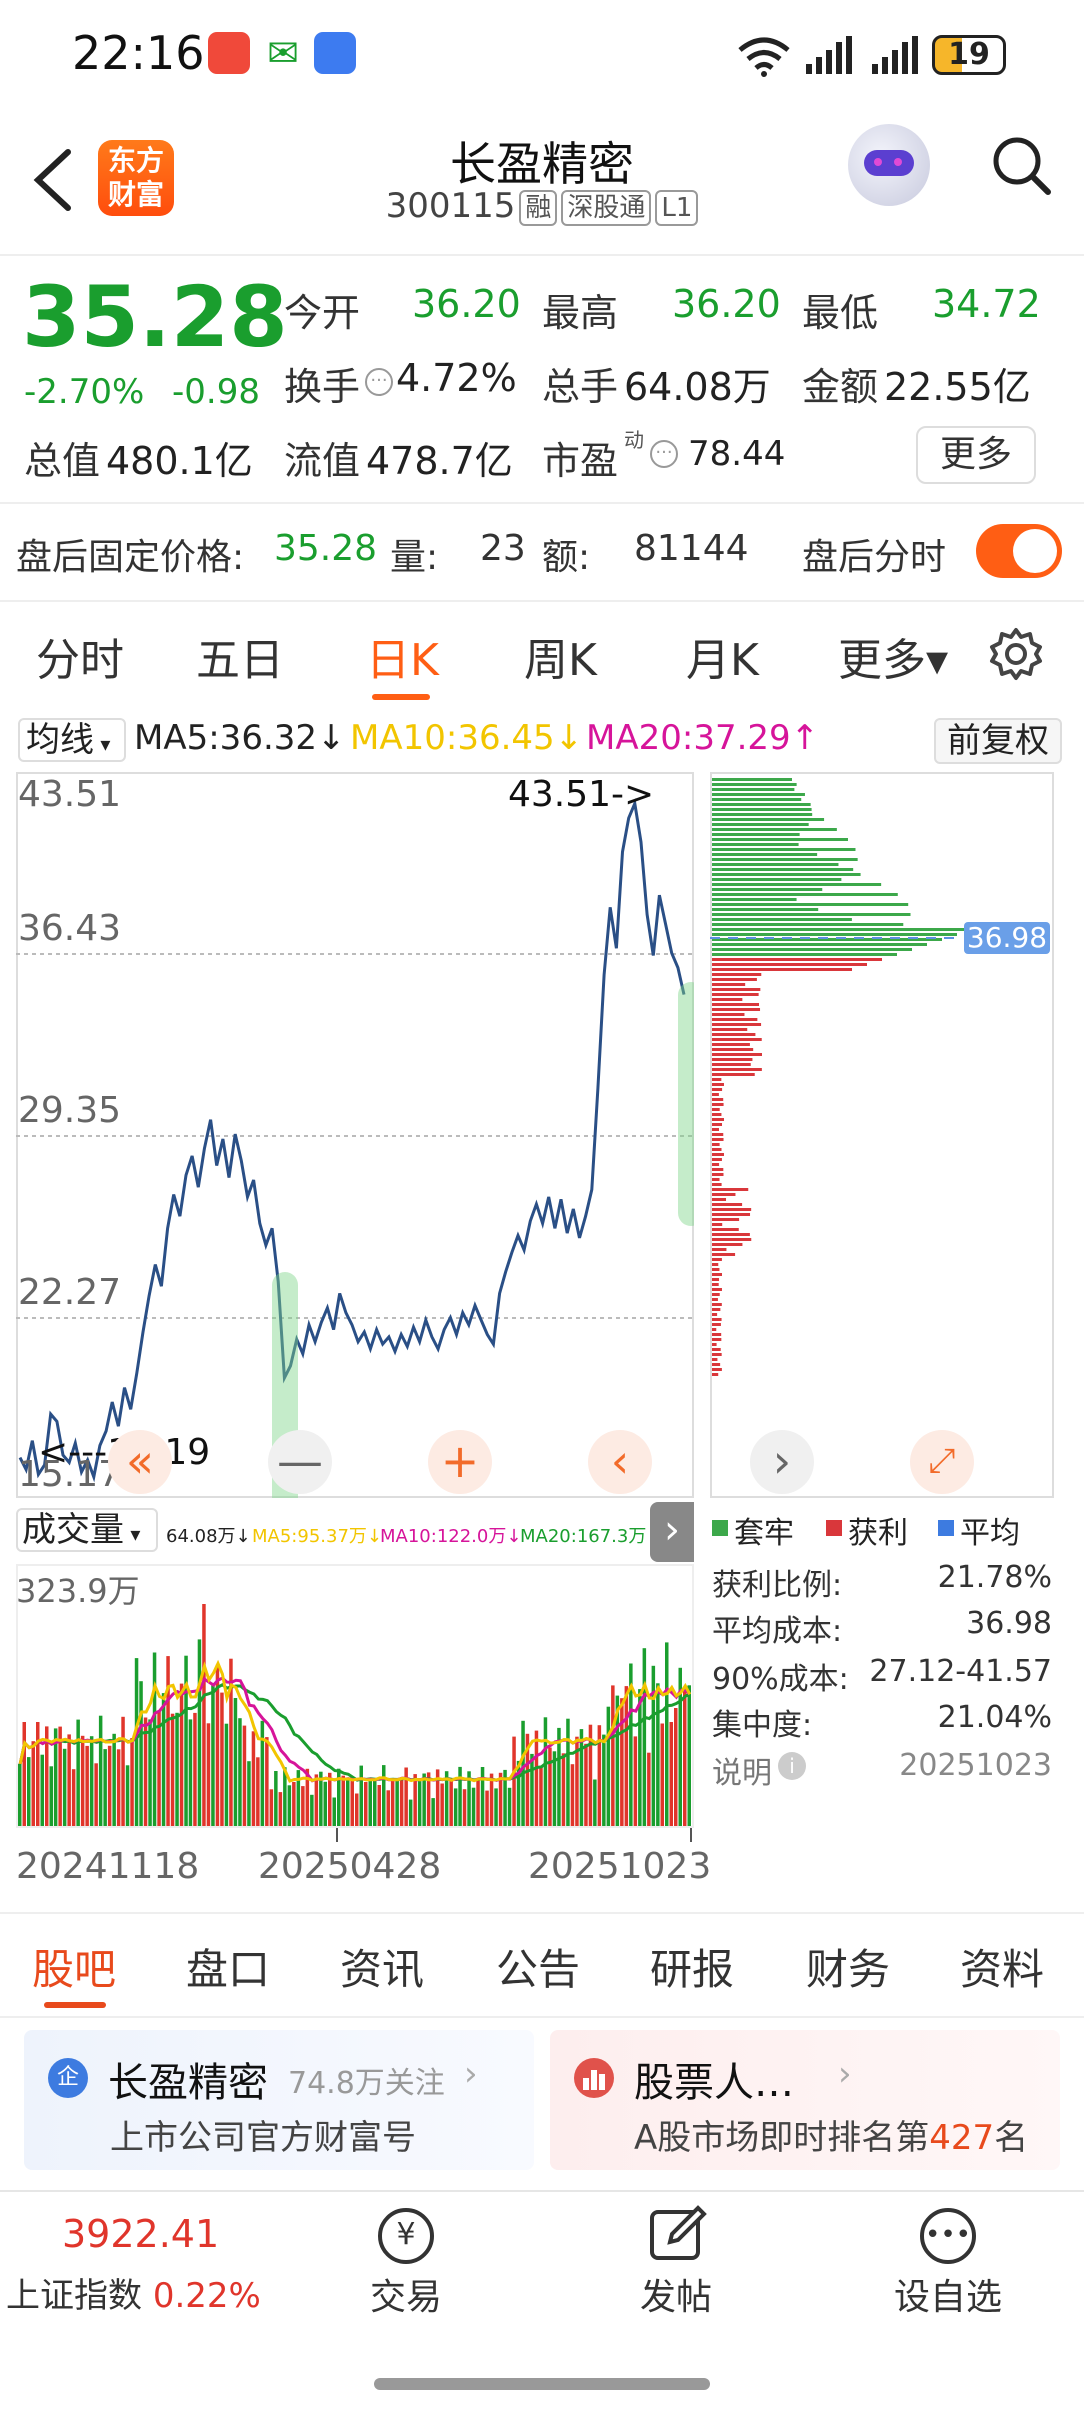 This screenshot has width=1084, height=2412. What do you see at coordinates (678, 2234) in the screenshot?
I see `post-edit-icon` at bounding box center [678, 2234].